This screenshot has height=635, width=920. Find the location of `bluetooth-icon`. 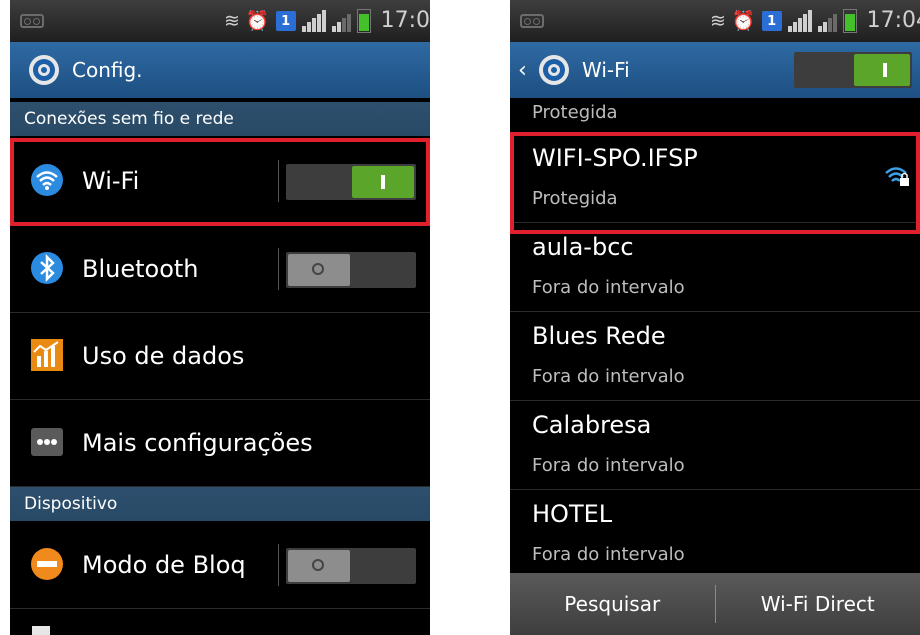

bluetooth-icon is located at coordinates (47, 268).